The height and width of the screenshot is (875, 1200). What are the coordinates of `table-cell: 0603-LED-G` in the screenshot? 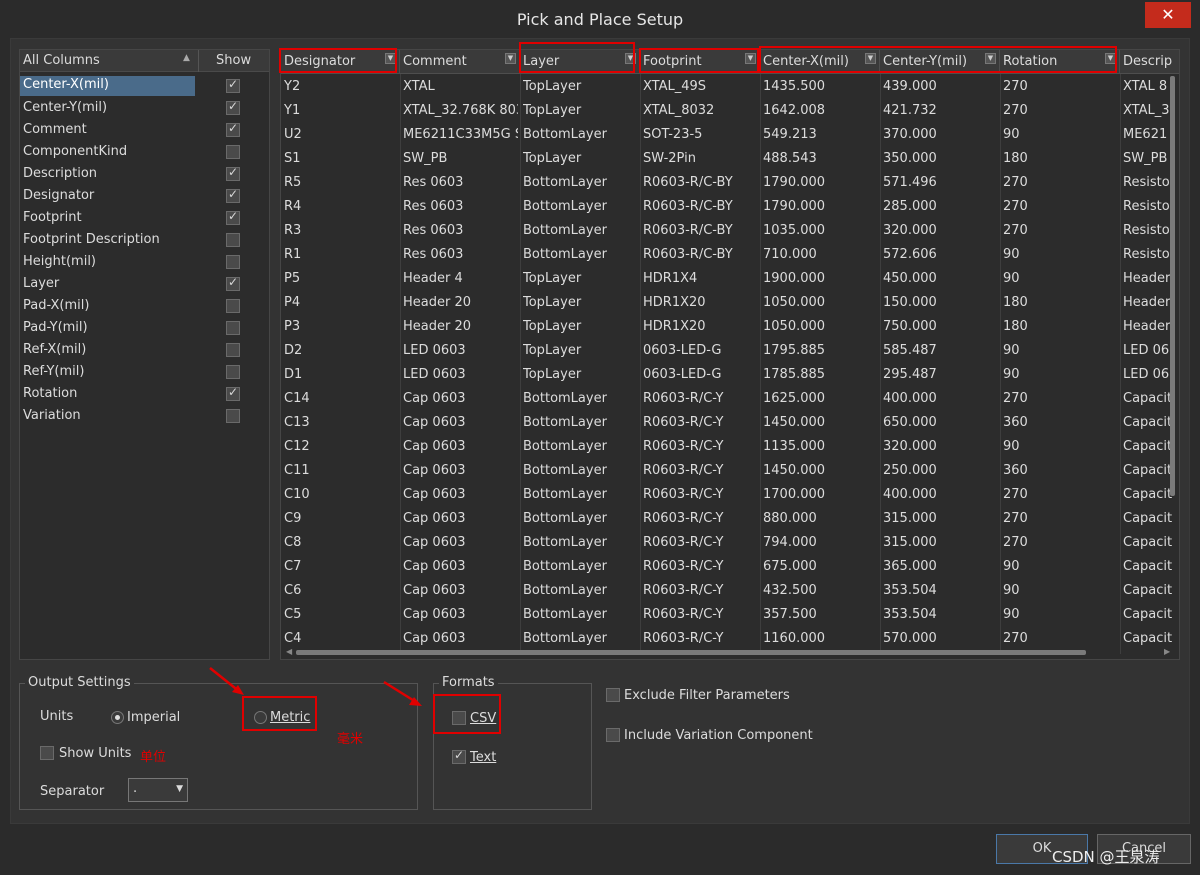 It's located at (682, 350).